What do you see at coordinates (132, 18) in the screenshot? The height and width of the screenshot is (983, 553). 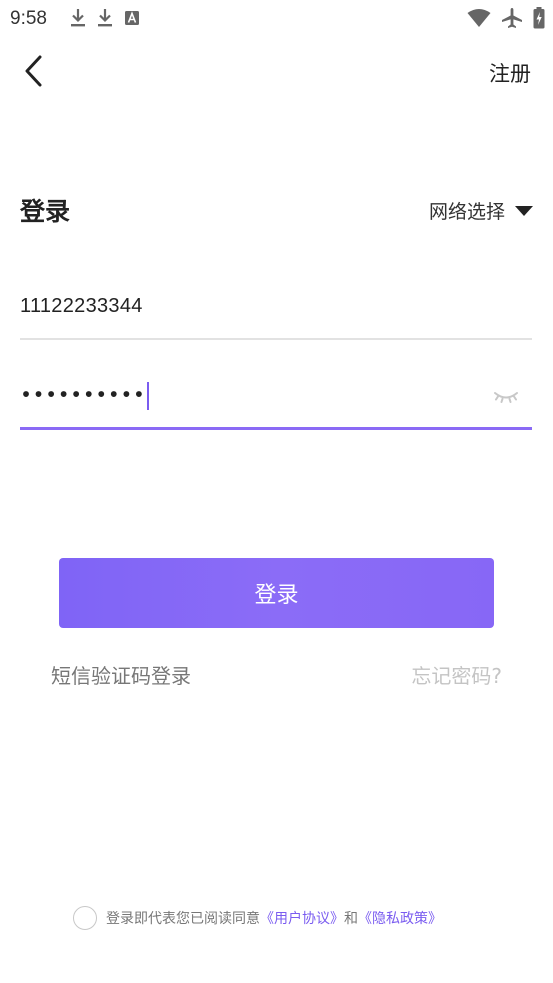 I see `text-a-icon` at bounding box center [132, 18].